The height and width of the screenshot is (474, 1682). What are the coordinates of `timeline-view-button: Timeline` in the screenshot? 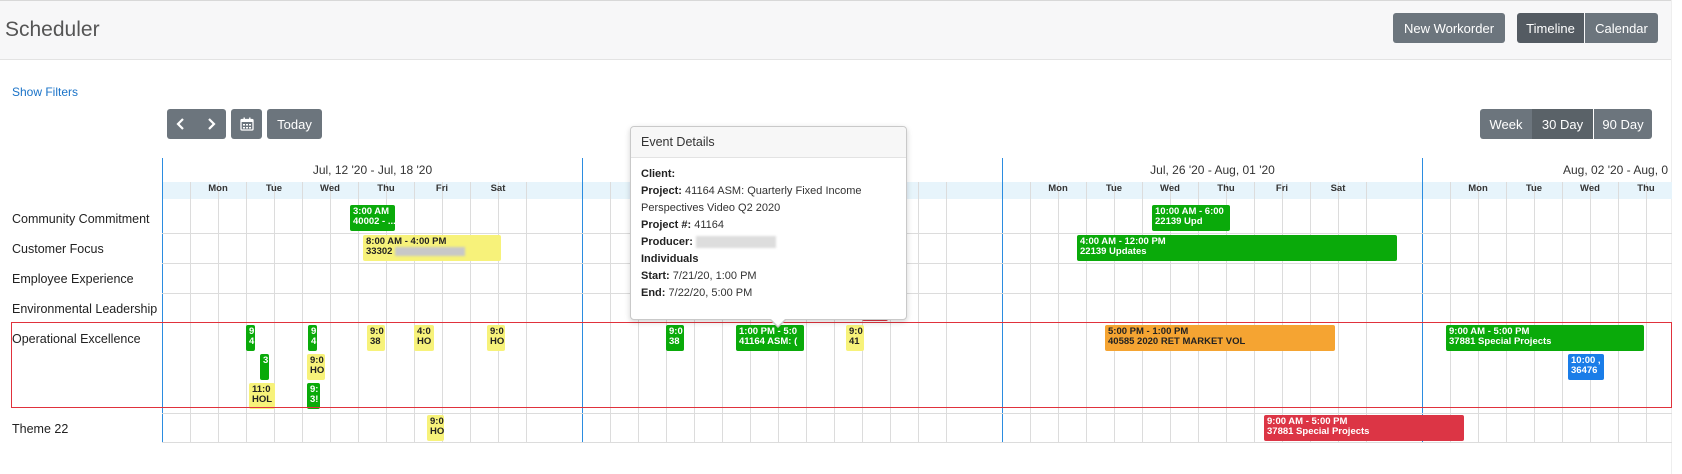 It's located at (1550, 28).